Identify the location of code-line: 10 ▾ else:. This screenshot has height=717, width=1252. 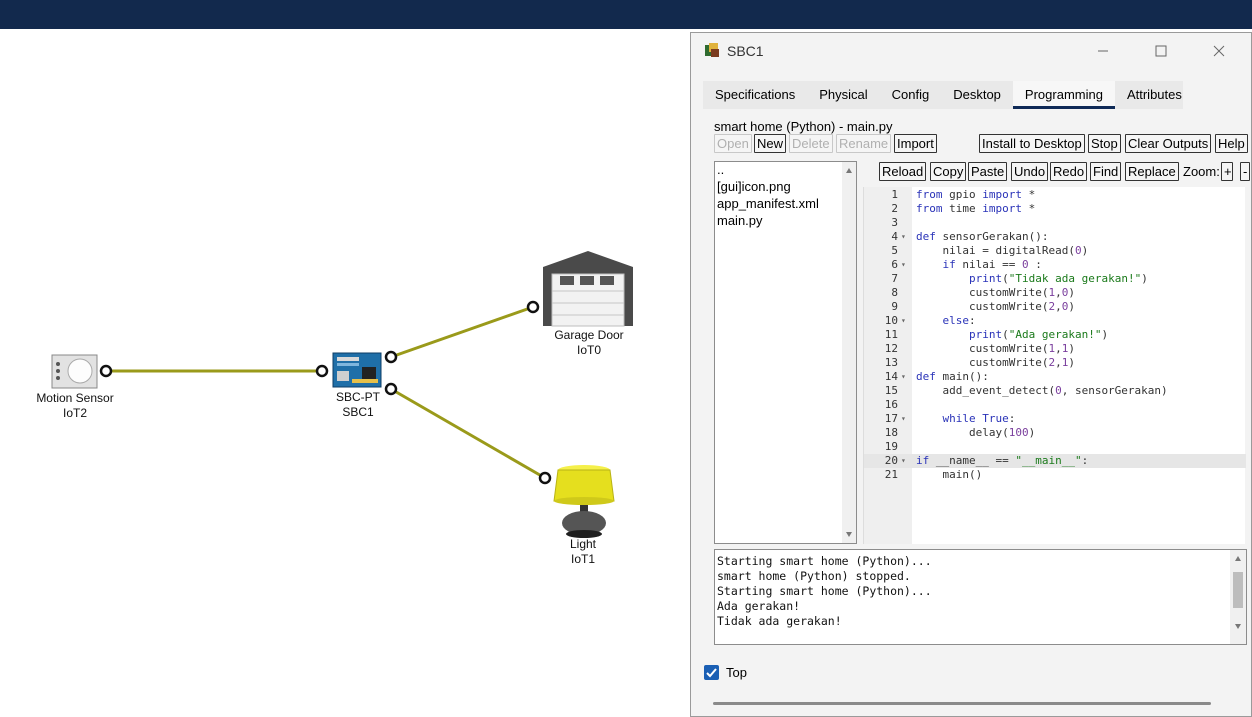
(1055, 321).